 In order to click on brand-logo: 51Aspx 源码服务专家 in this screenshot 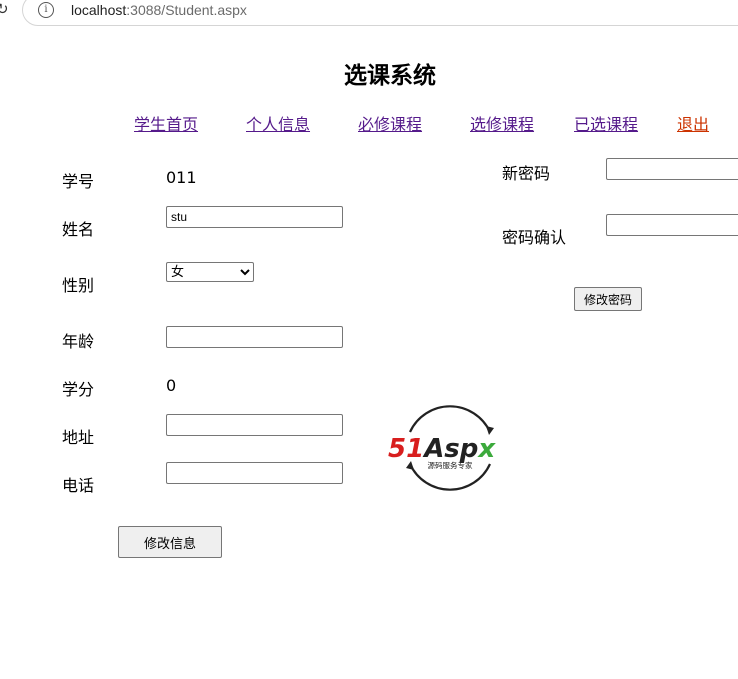, I will do `click(450, 448)`.